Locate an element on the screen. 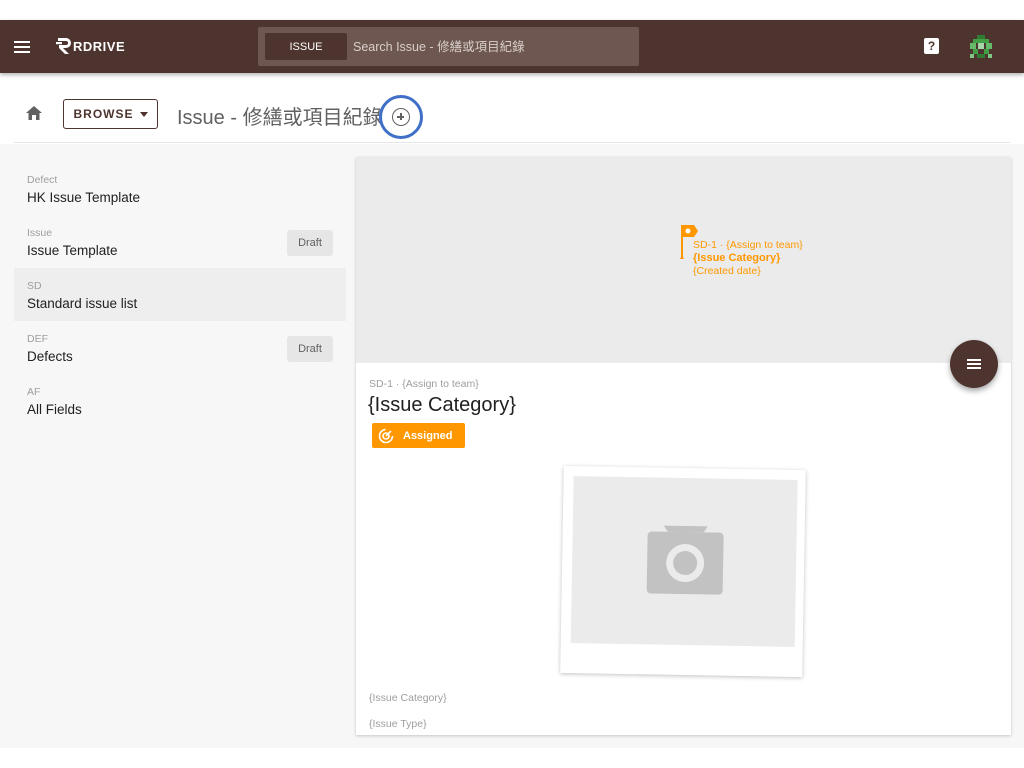 Image resolution: width=1024 pixels, height=768 pixels. search-input is located at coordinates (496, 46).